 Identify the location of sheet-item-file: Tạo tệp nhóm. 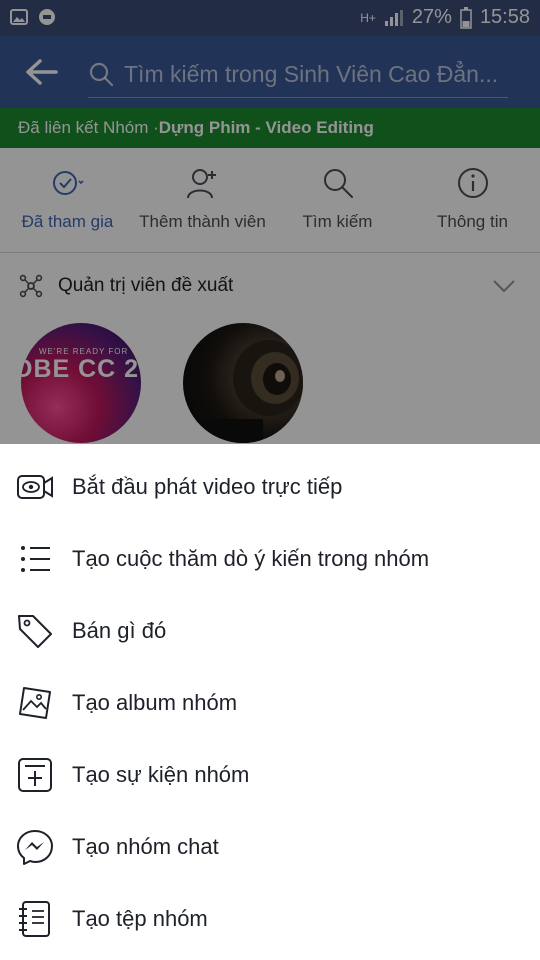
(270, 919).